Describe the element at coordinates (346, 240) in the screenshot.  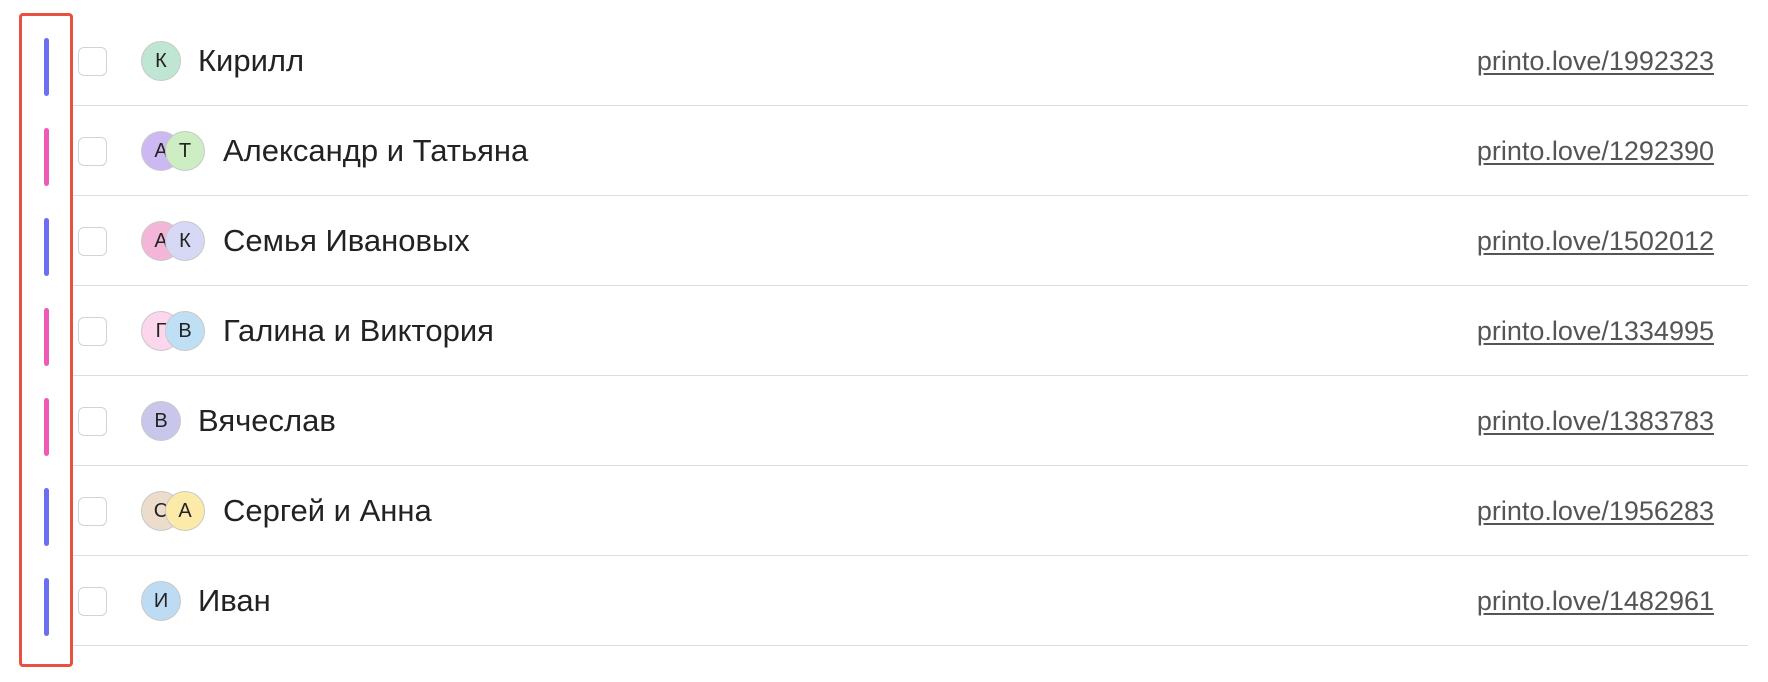
I see `contact-name: Семья Ивановых` at that location.